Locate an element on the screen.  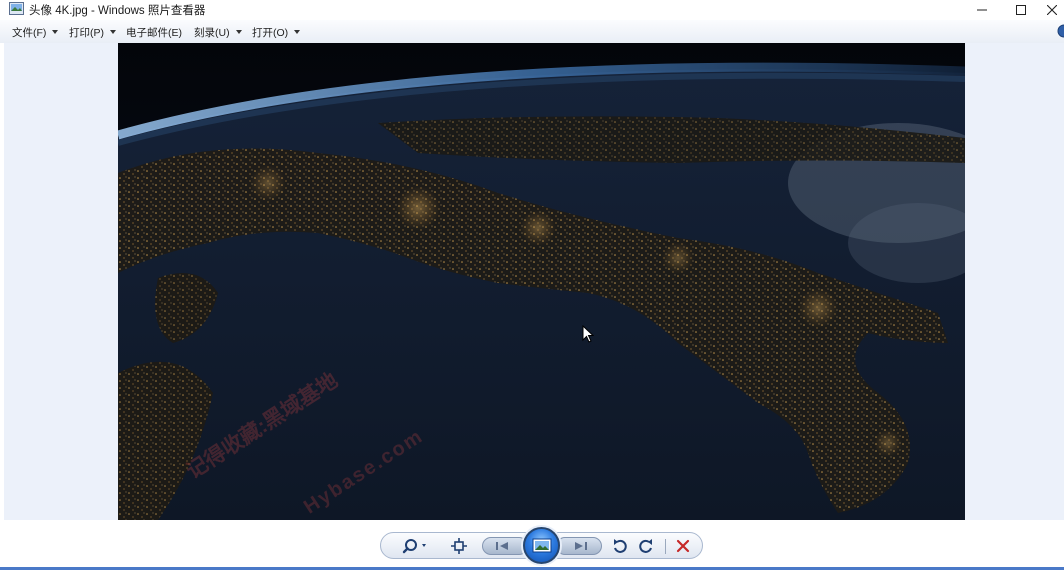
help-icon is located at coordinates (1059, 31).